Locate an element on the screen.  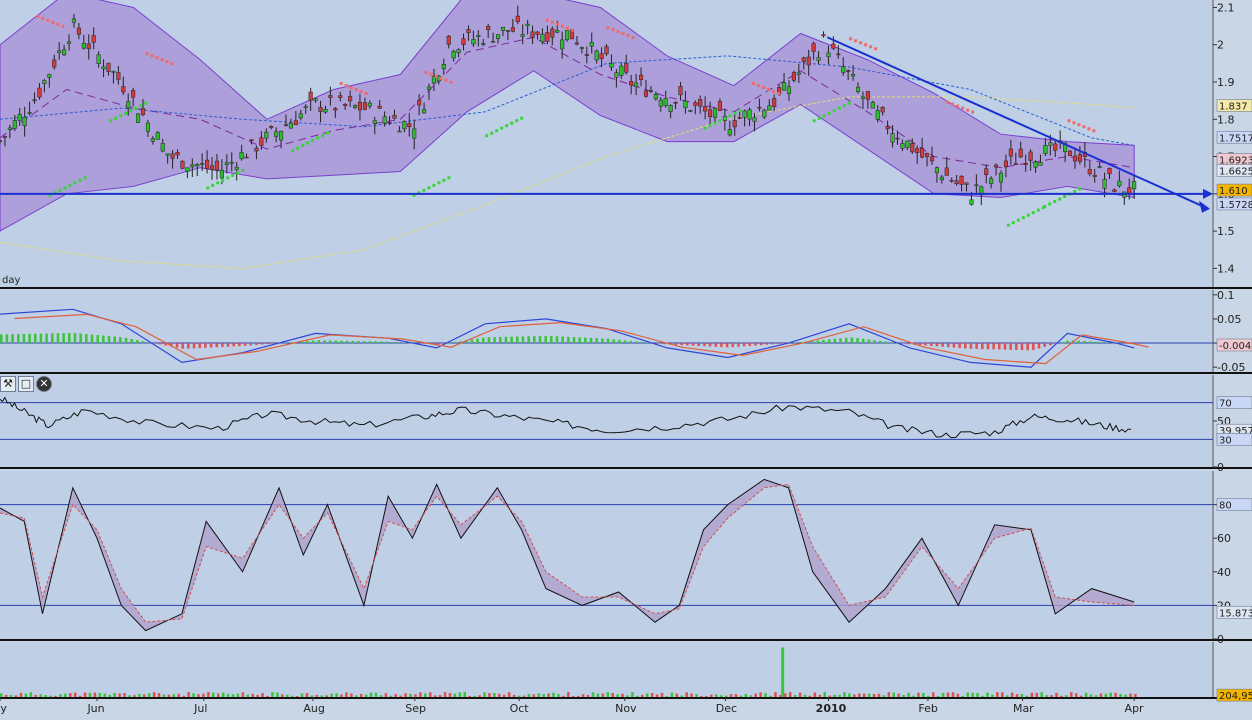
wrench-icon: ⚒ is located at coordinates (8, 384).